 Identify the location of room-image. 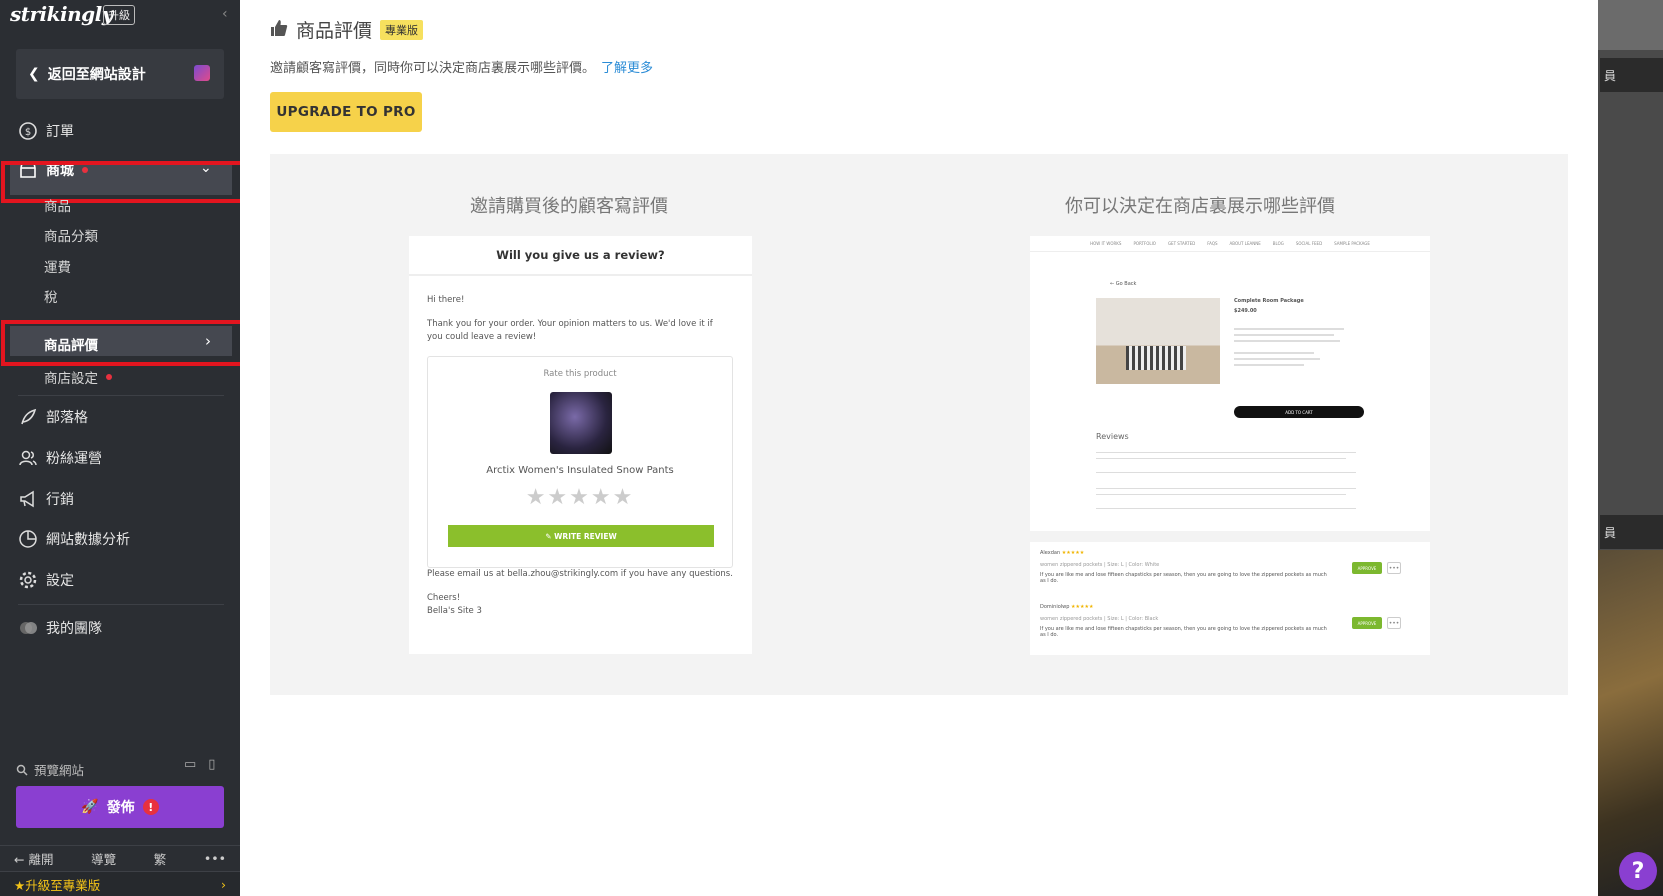
(1158, 341).